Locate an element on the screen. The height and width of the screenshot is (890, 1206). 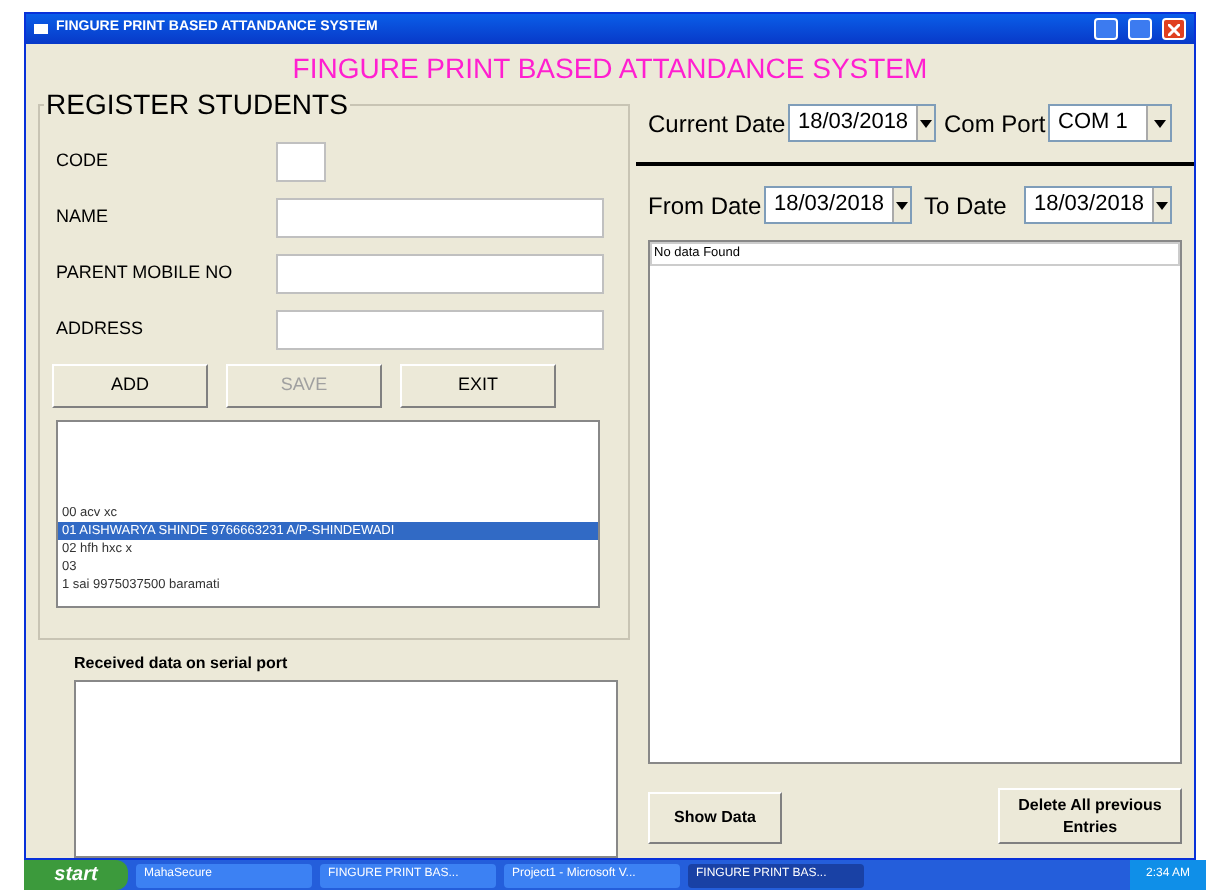
app-heading: FINGURE PRINT BASED ATTANDANCE SYSTEM is located at coordinates (610, 69).